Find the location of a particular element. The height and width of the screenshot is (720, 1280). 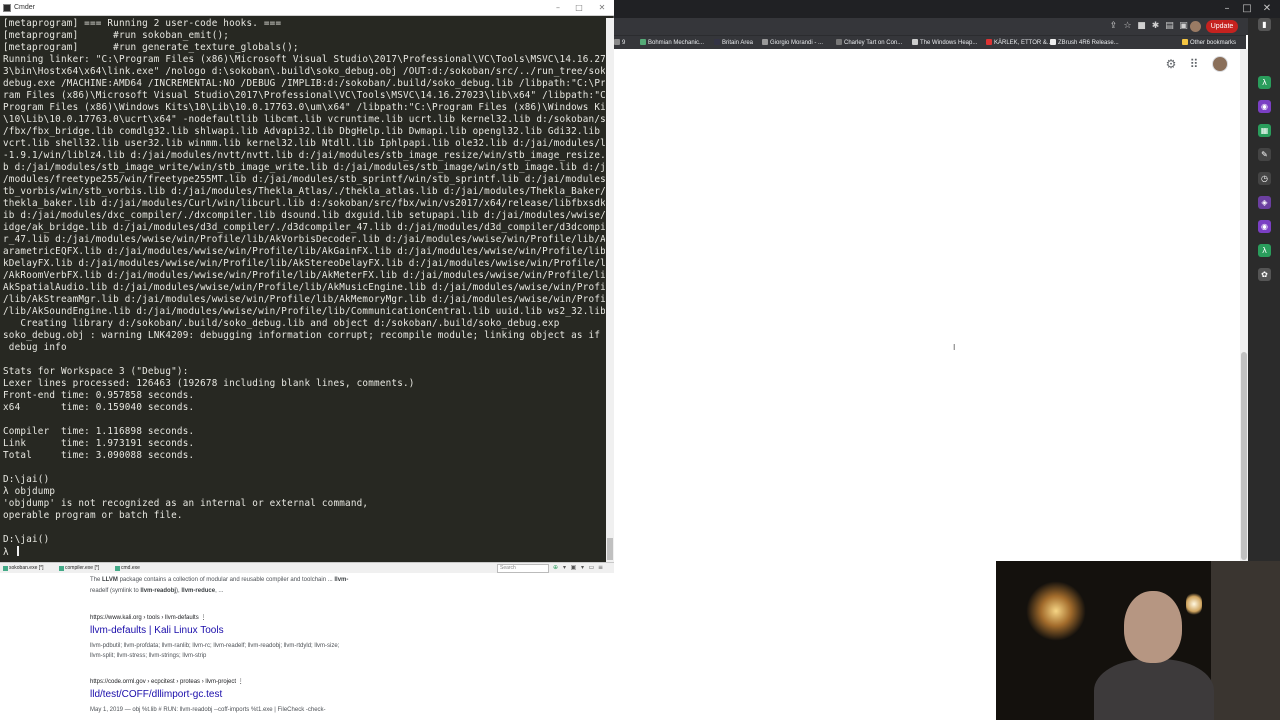

webcam-overlay is located at coordinates (1138, 640).